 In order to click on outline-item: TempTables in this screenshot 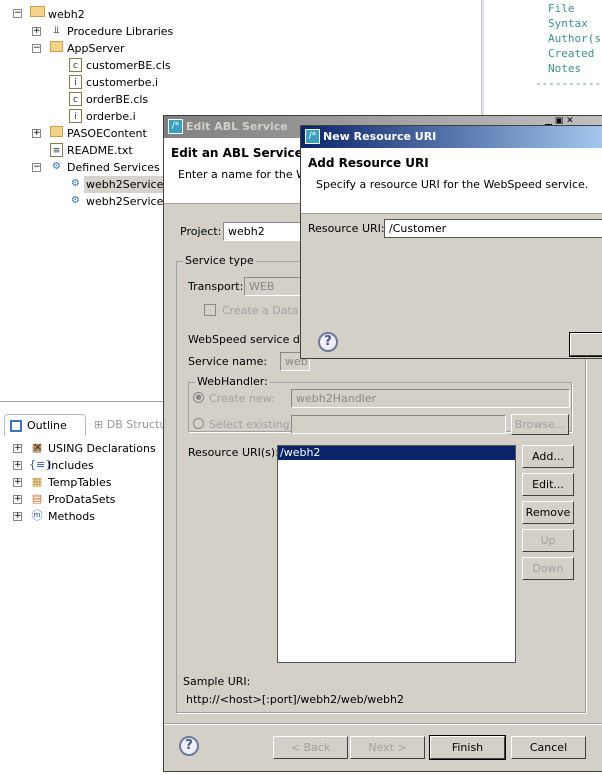, I will do `click(80, 482)`.